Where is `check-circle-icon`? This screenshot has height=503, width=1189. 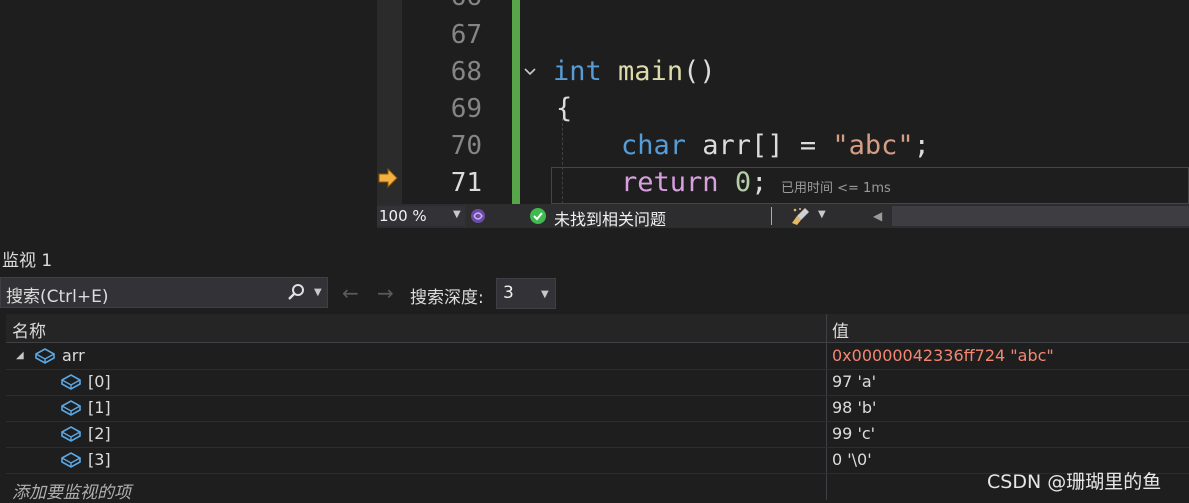
check-circle-icon is located at coordinates (538, 216).